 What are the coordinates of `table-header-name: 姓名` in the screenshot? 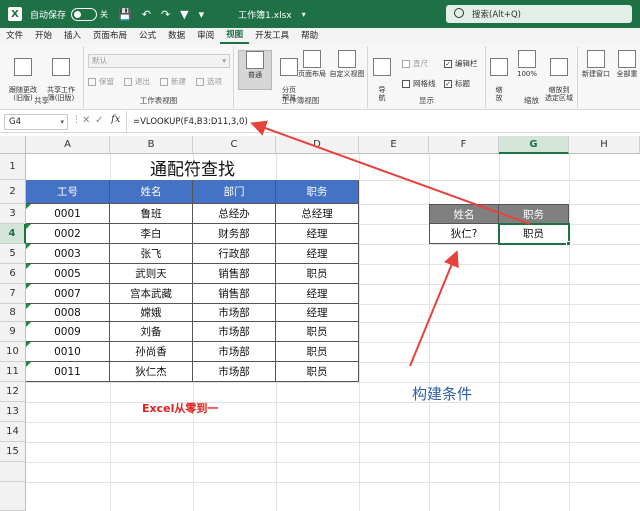 It's located at (151, 192).